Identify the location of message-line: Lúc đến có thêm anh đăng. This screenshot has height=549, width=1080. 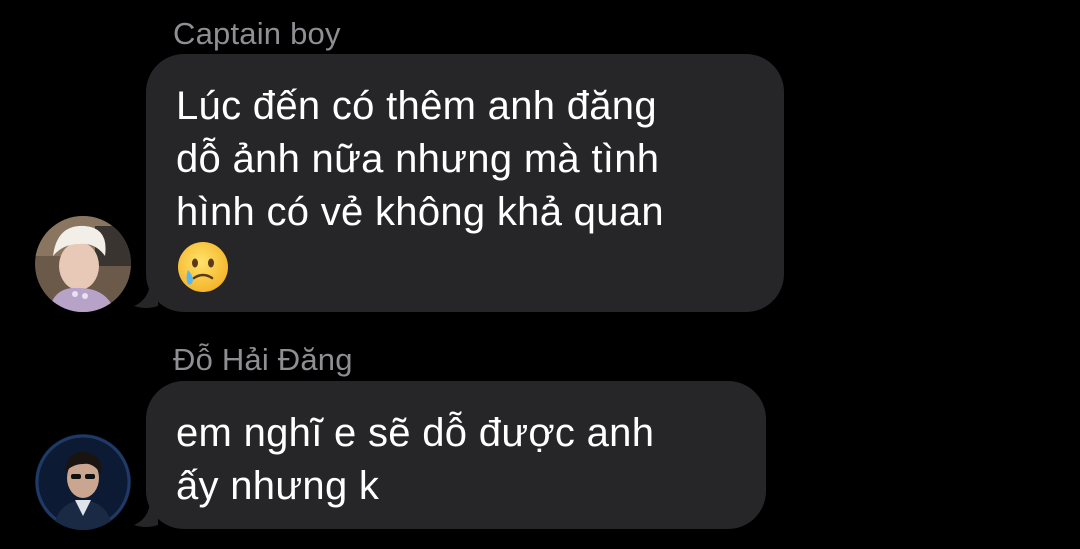
(416, 106).